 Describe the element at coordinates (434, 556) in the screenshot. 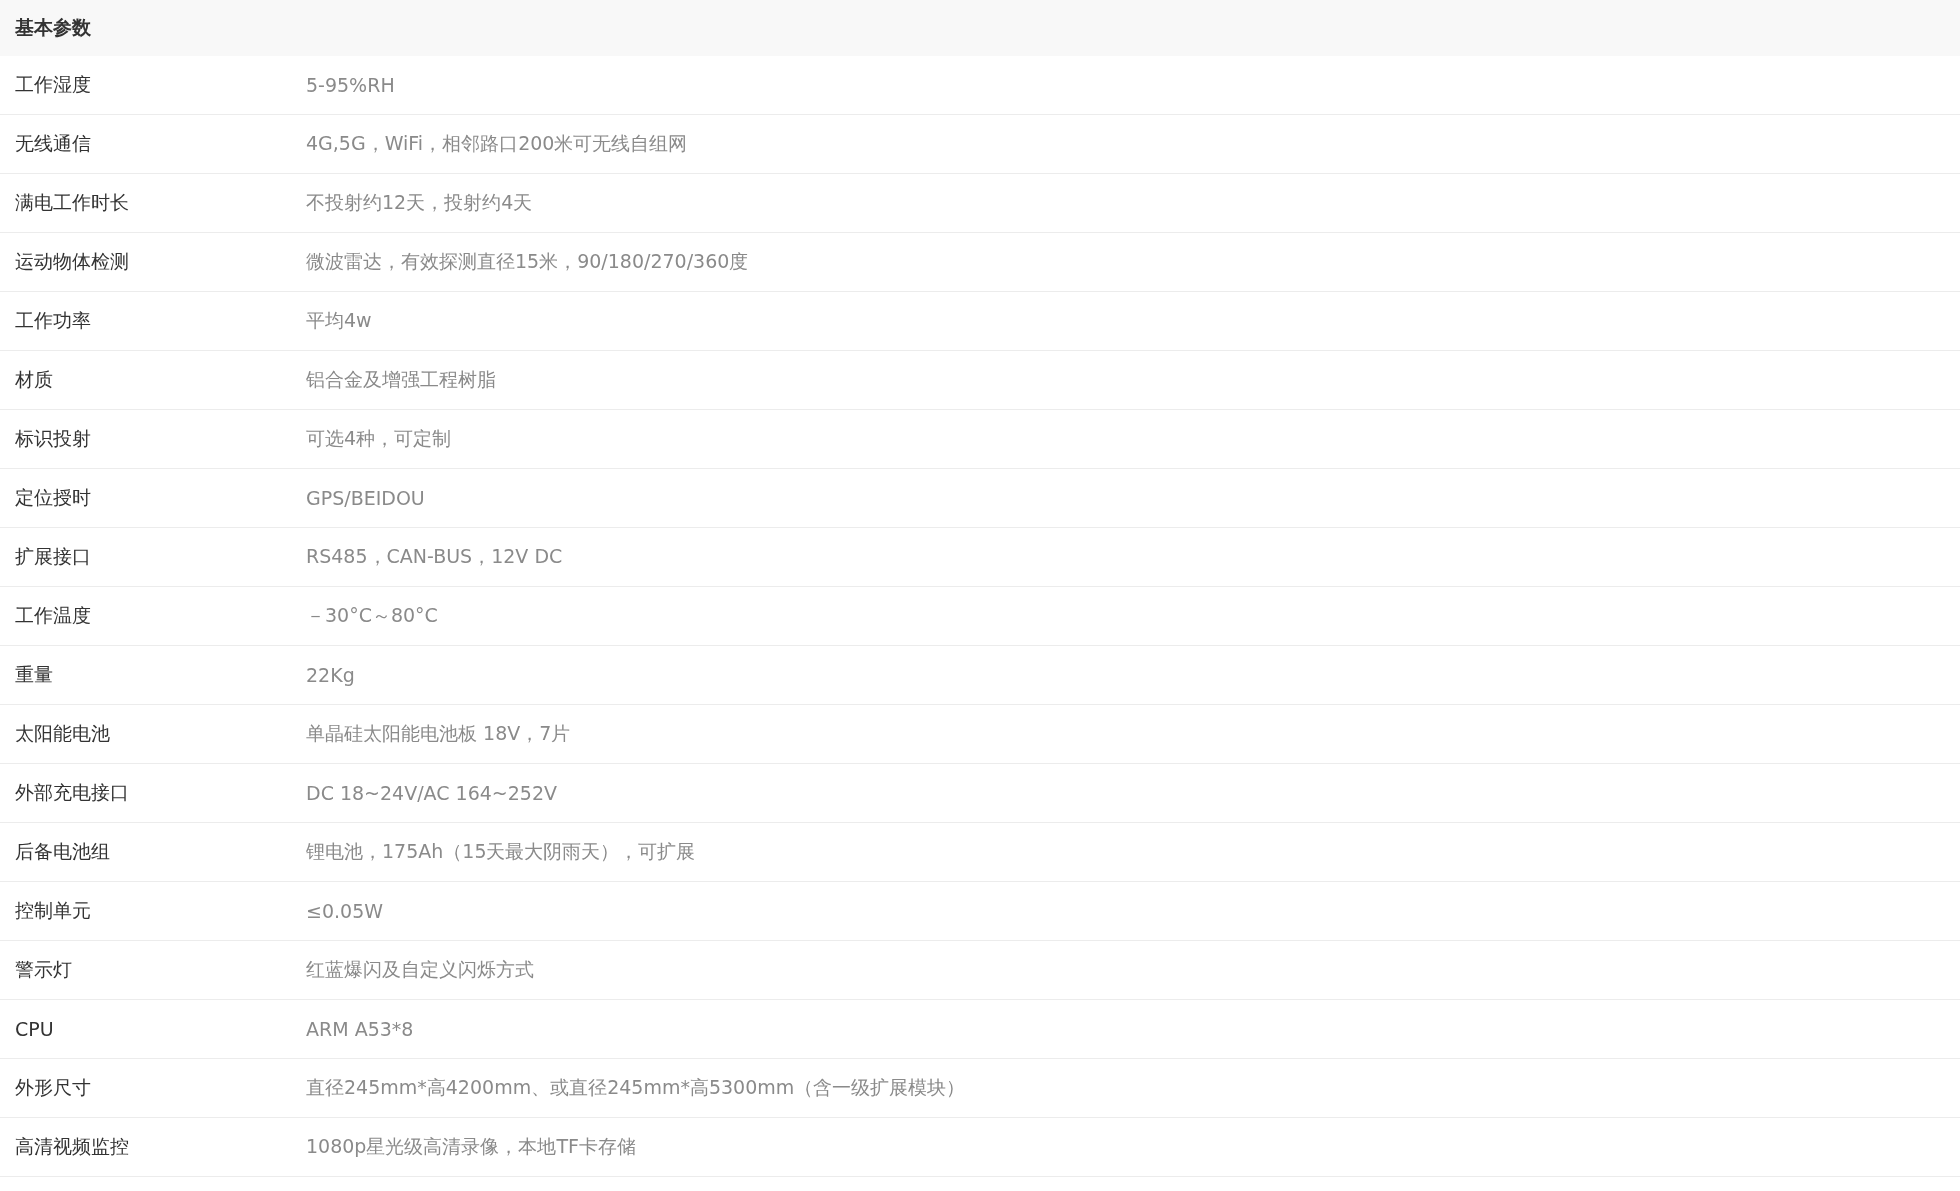

I see `spec-value: RS485，CAN-BUS，12V DC` at that location.